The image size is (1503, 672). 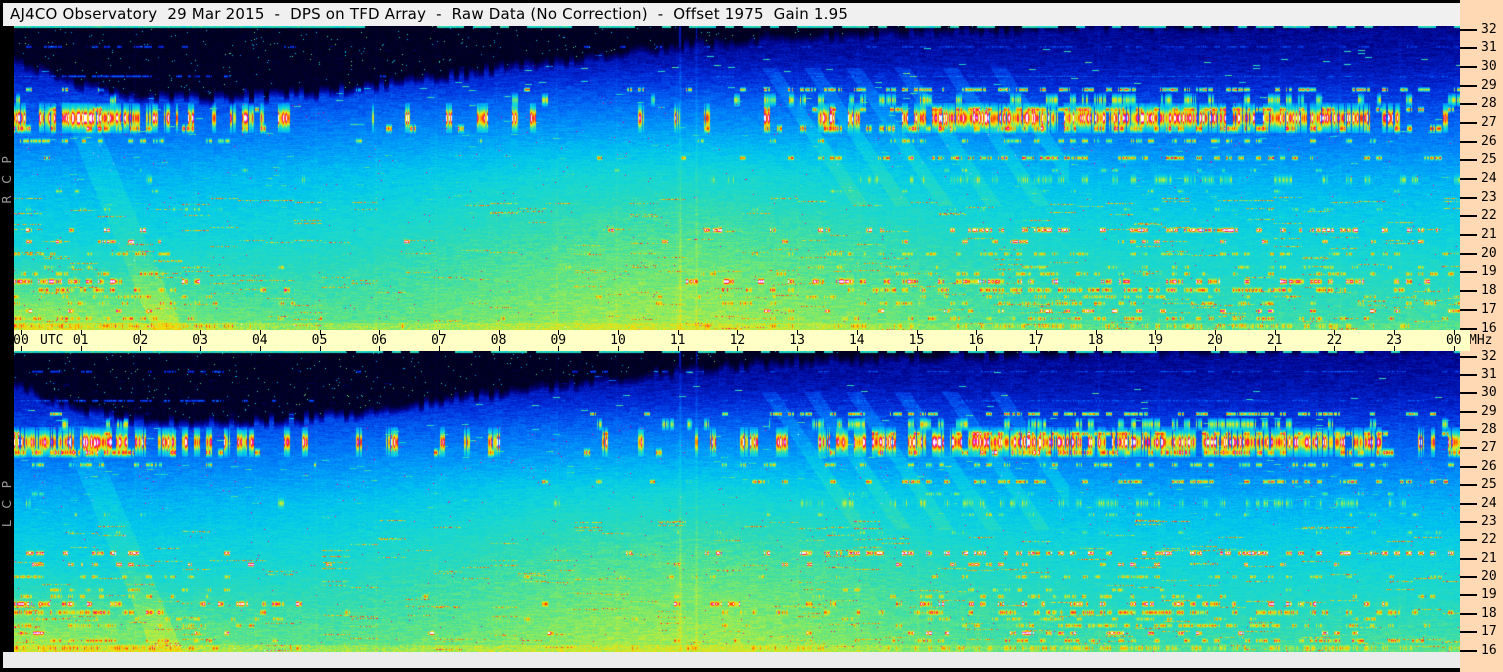 I want to click on time-tick-label: 18, so click(x=1095, y=340).